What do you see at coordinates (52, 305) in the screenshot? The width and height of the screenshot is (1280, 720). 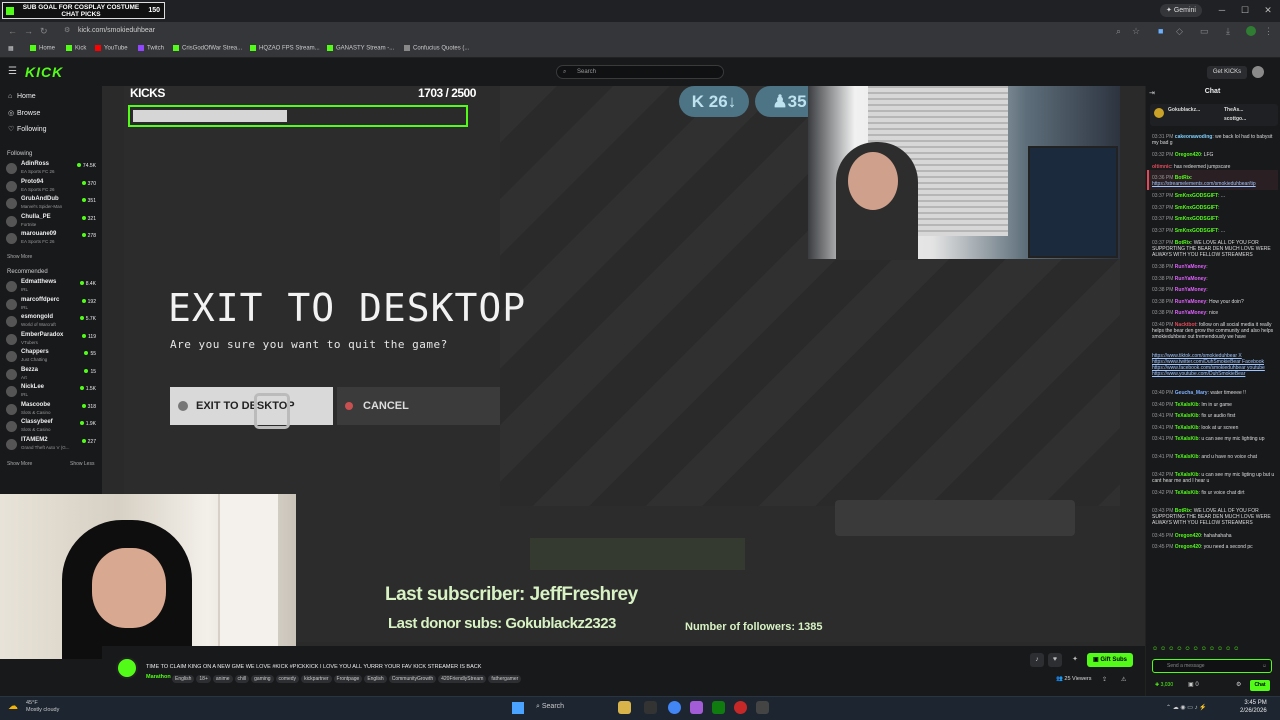 I see `recommended-channel-1: marcoffdperc IRL 192` at bounding box center [52, 305].